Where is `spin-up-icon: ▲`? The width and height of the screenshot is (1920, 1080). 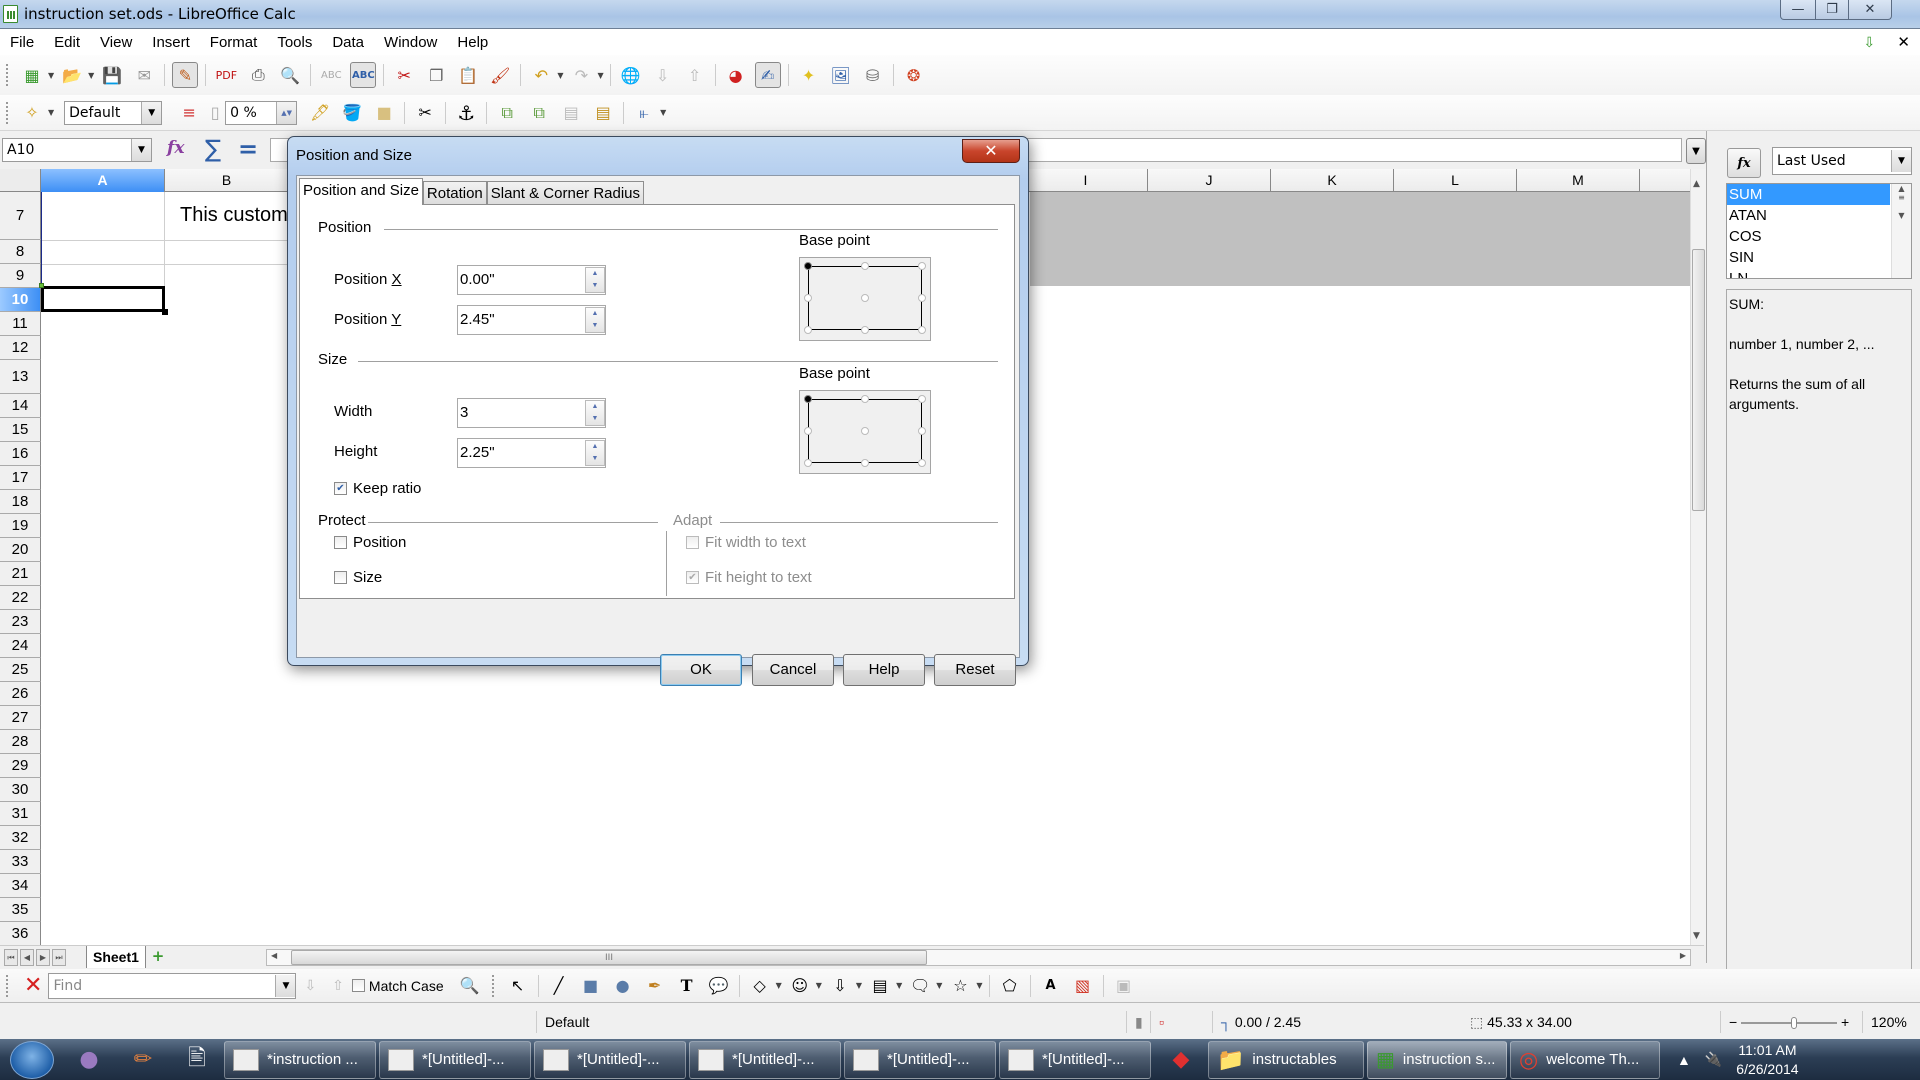
spin-up-icon: ▲ is located at coordinates (595, 407).